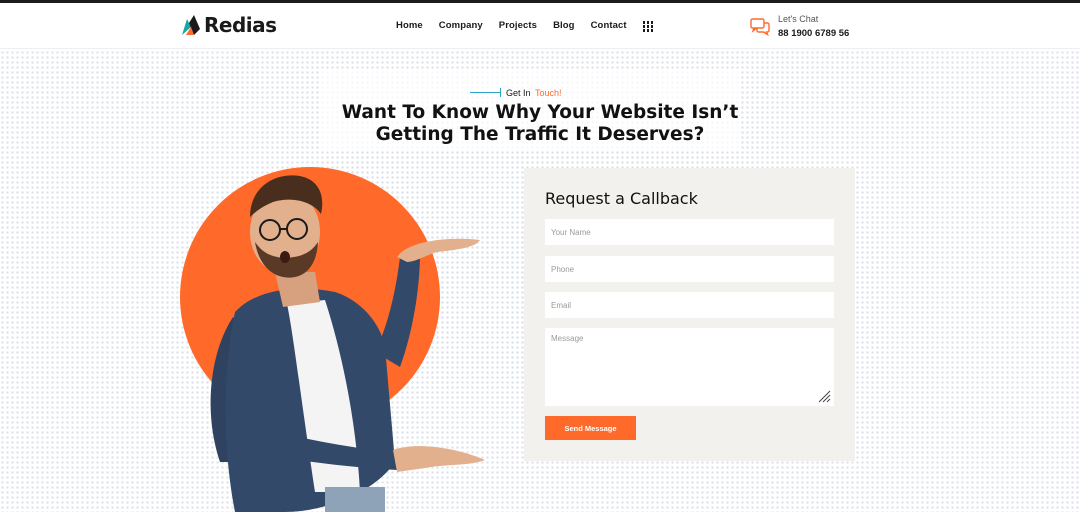 The height and width of the screenshot is (512, 1080). What do you see at coordinates (824, 396) in the screenshot?
I see `resize-handle-icon` at bounding box center [824, 396].